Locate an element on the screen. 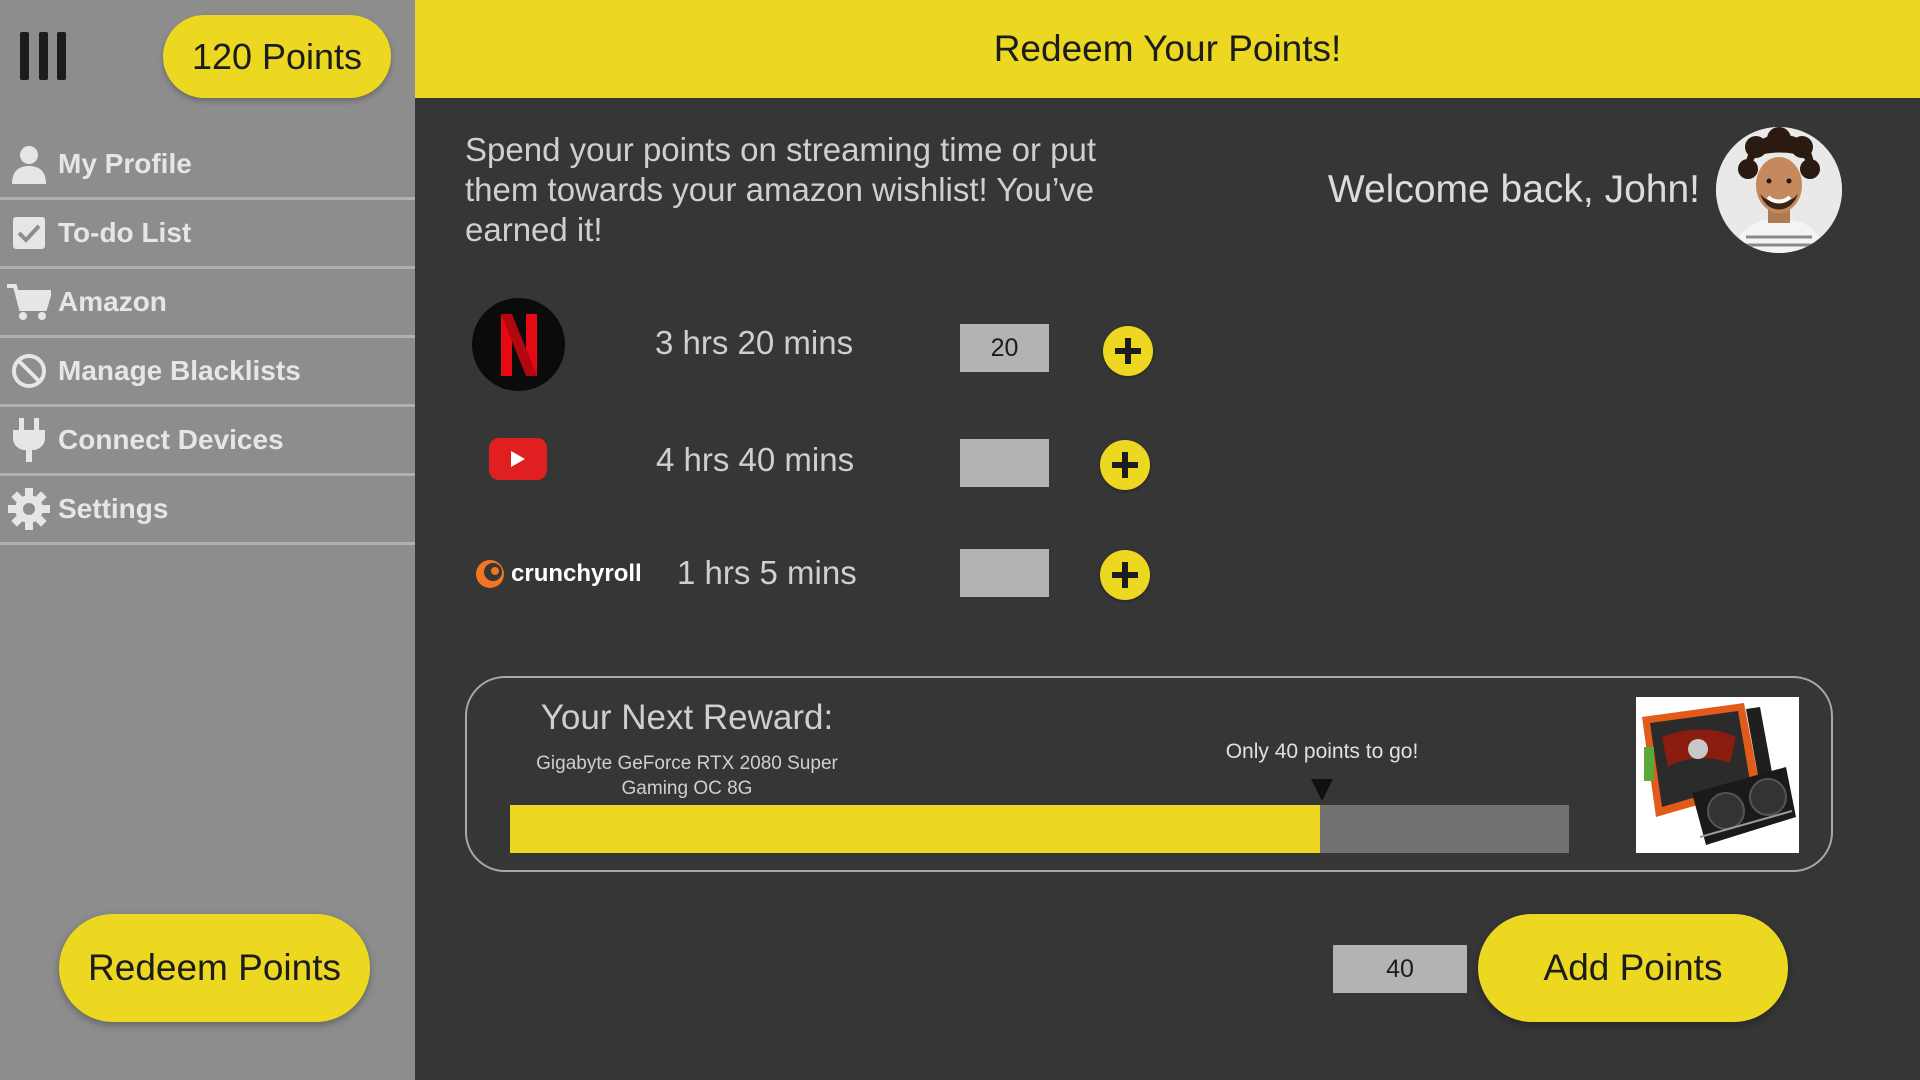 This screenshot has height=1080, width=1920. netflix-points-input is located at coordinates (1004, 348).